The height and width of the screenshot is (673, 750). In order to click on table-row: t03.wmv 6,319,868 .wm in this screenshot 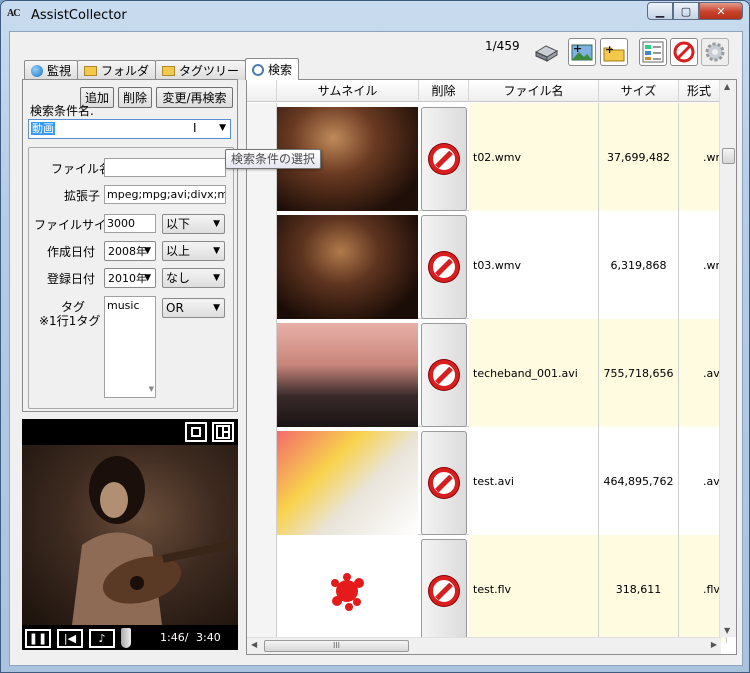, I will do `click(487, 265)`.